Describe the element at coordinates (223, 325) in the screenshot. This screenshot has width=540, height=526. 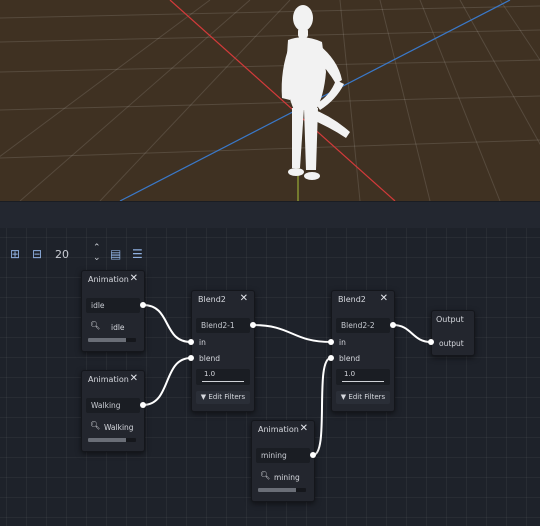
I see `node-name-field: Blend2-1` at that location.